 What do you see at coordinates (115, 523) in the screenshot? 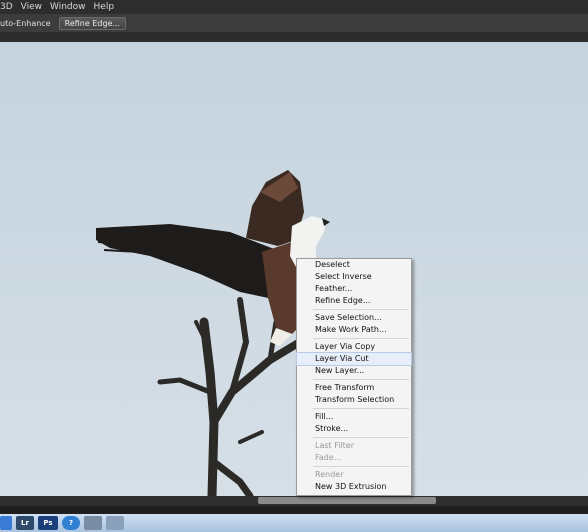
I see `window-icon` at bounding box center [115, 523].